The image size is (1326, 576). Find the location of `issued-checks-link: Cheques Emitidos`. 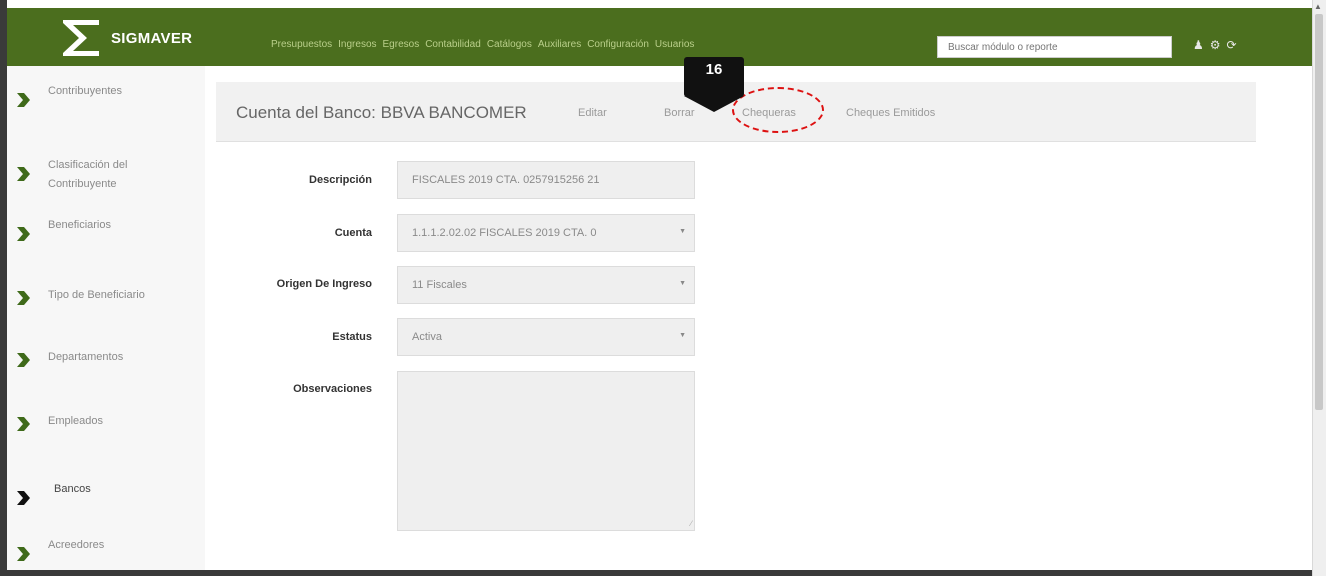

issued-checks-link: Cheques Emitidos is located at coordinates (890, 113).